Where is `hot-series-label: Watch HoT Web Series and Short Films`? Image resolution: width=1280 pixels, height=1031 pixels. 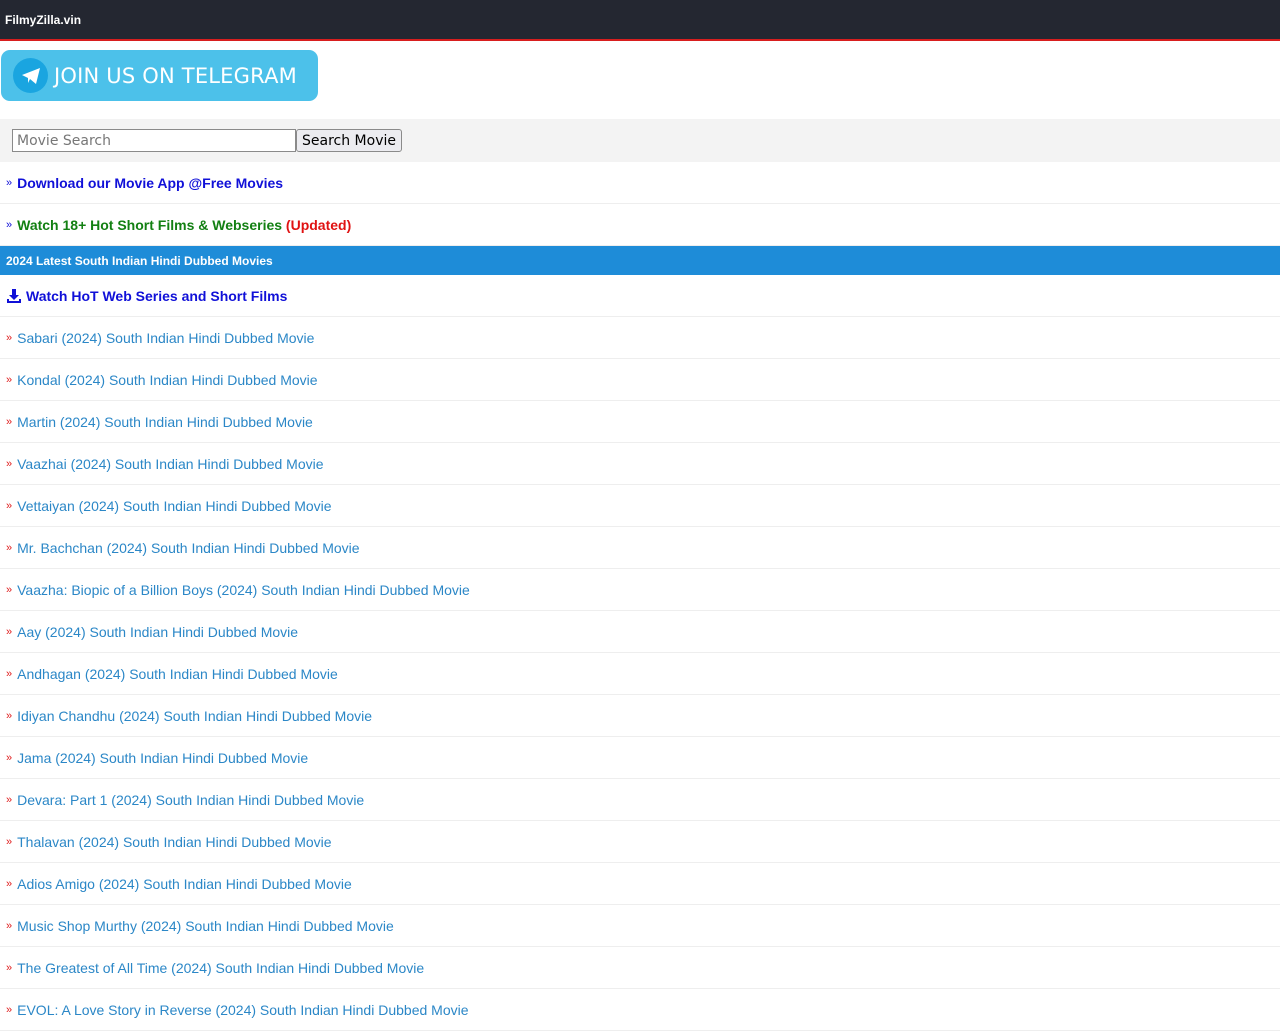 hot-series-label: Watch HoT Web Series and Short Films is located at coordinates (157, 295).